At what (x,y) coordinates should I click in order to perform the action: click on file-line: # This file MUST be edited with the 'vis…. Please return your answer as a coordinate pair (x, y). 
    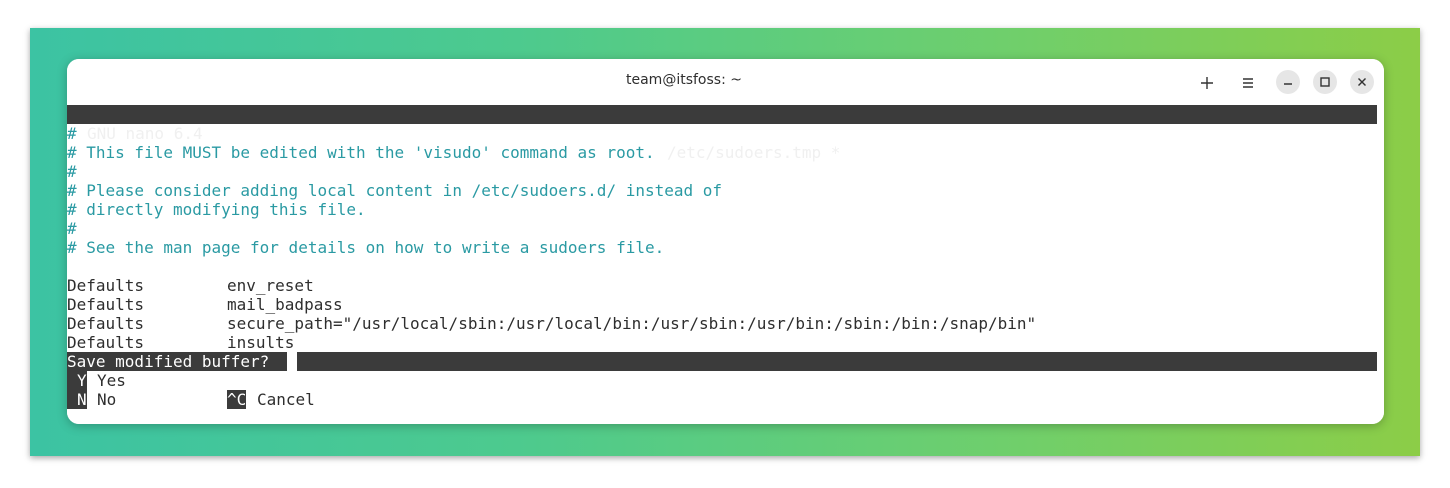
    Looking at the image, I should click on (361, 152).